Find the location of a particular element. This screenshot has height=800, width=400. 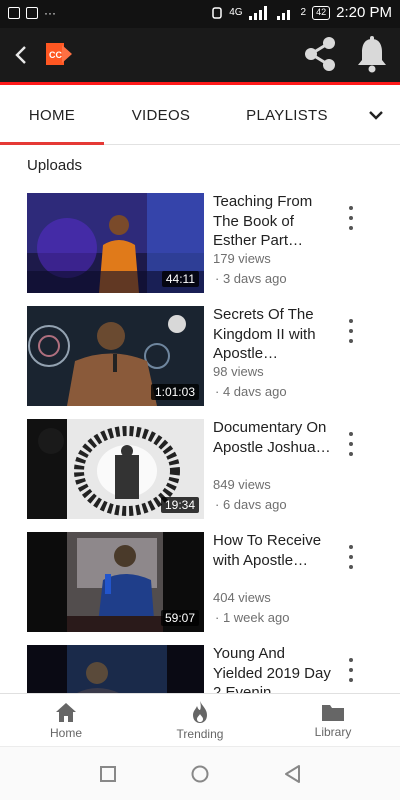

tab-videos: VIDEOS is located at coordinates (161, 115).